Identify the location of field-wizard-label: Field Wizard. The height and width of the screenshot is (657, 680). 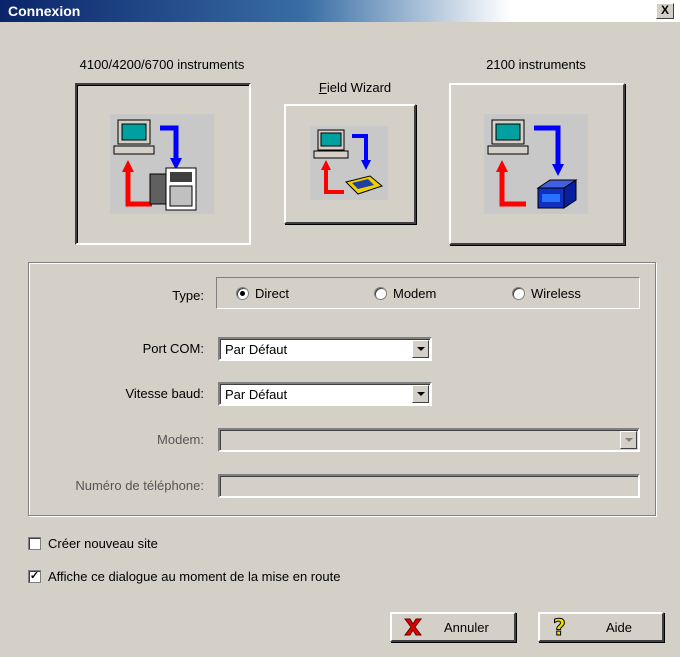
(355, 87).